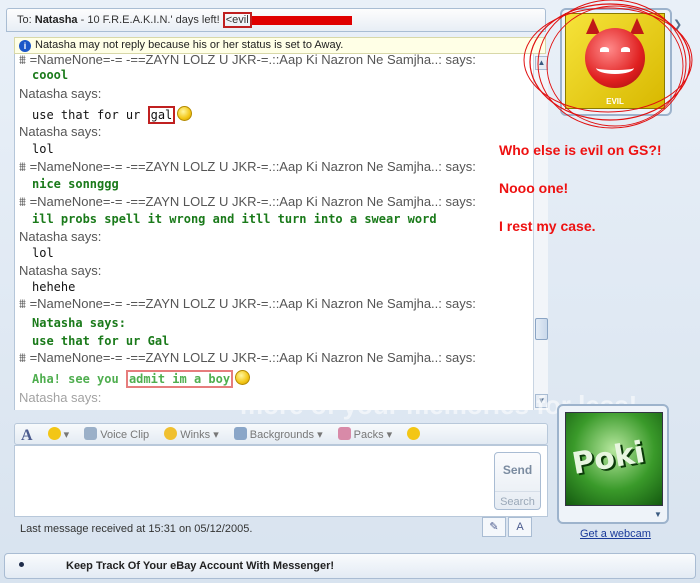 This screenshot has width=700, height=583. What do you see at coordinates (50, 75) in the screenshot?
I see `message: coool` at bounding box center [50, 75].